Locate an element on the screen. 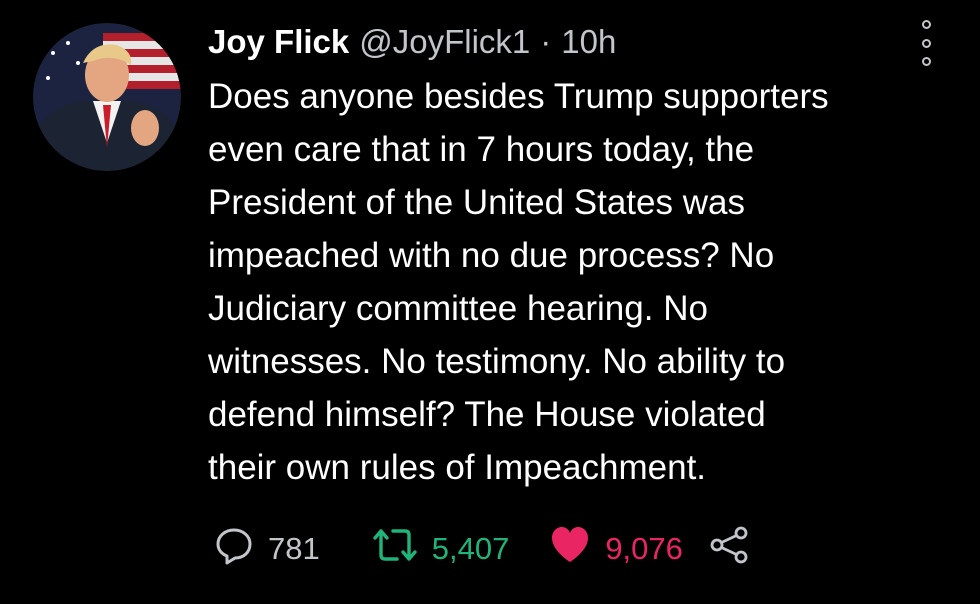  tweet-actions: 781 5,407 9,076 is located at coordinates (481, 549).